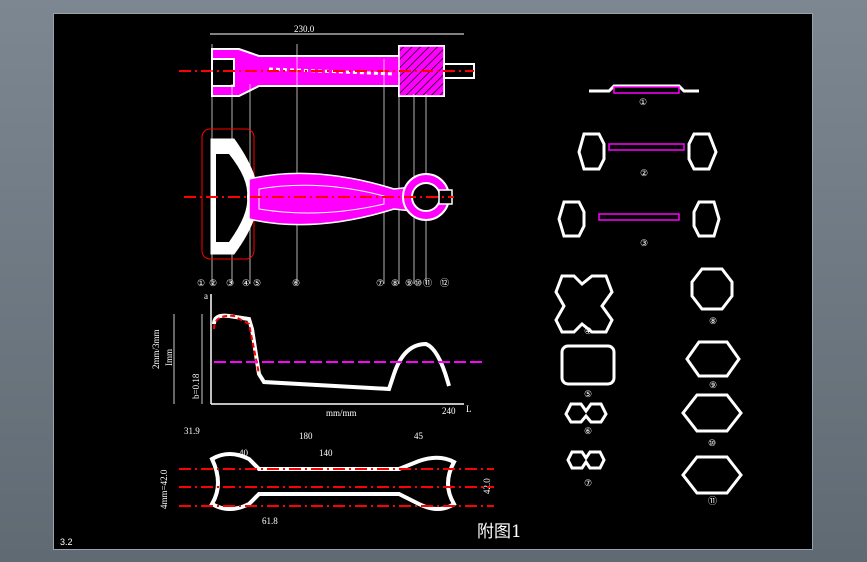 The height and width of the screenshot is (562, 867). What do you see at coordinates (588, 394) in the screenshot?
I see `section-label-5: ⑤` at bounding box center [588, 394].